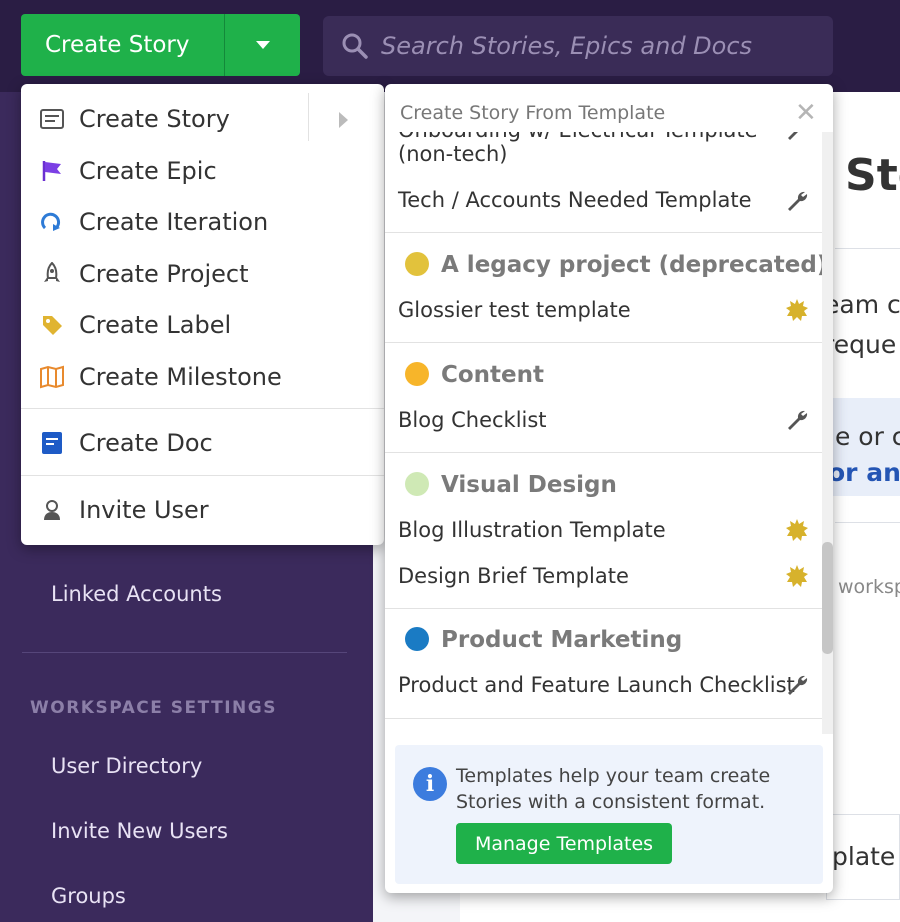 The image size is (900, 922). I want to click on menu-separator, so click(308, 117).